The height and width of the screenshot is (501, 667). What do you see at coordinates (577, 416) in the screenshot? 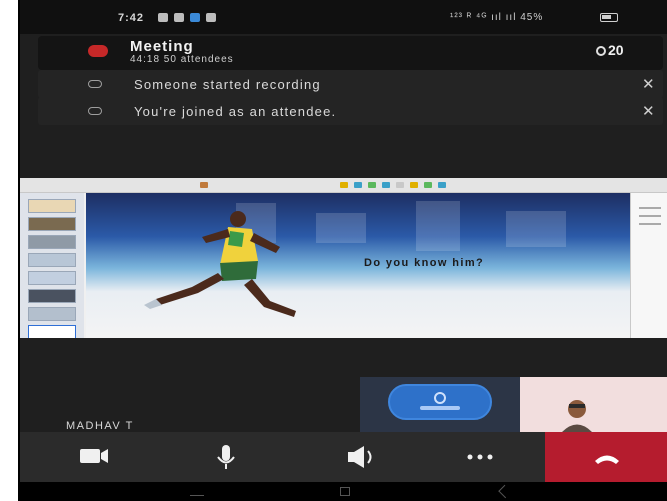
I see `remote-participant-video` at bounding box center [577, 416].